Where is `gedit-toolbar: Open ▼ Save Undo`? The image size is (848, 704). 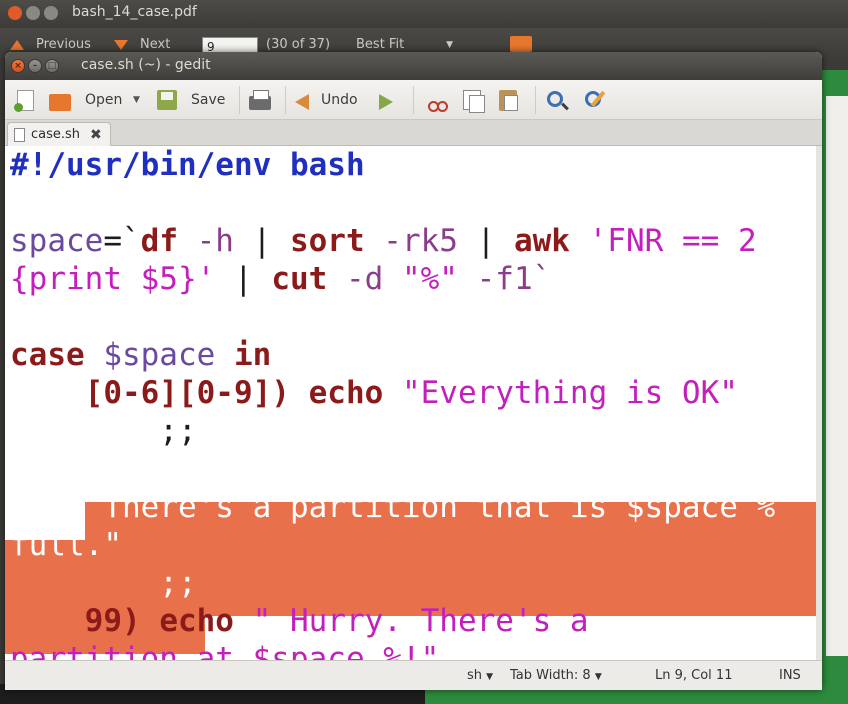 gedit-toolbar: Open ▼ Save Undo is located at coordinates (413, 100).